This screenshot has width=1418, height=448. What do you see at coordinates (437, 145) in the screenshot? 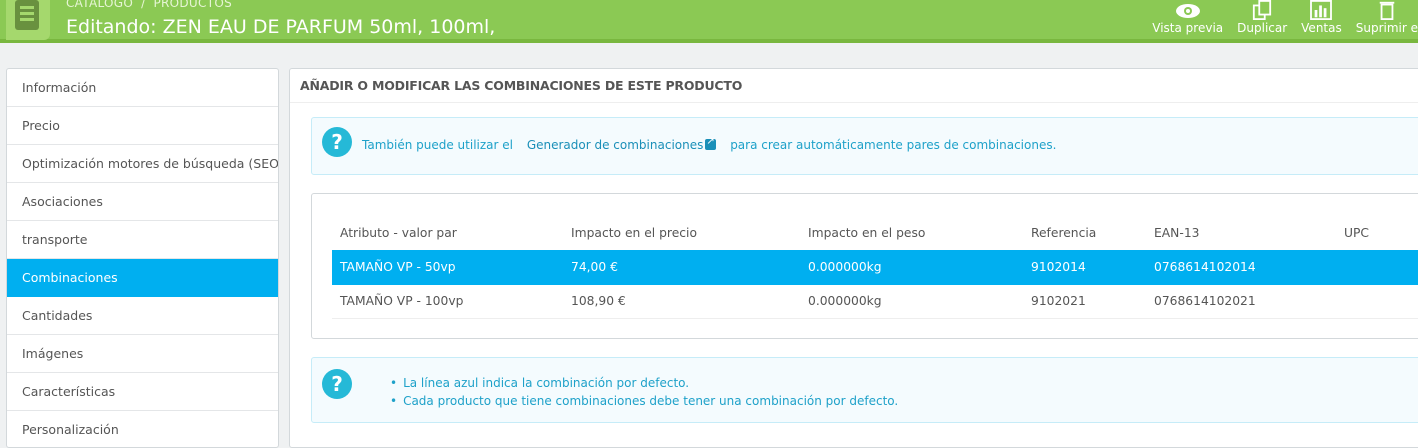
I see `info-text-before: También puede utilizar el` at bounding box center [437, 145].